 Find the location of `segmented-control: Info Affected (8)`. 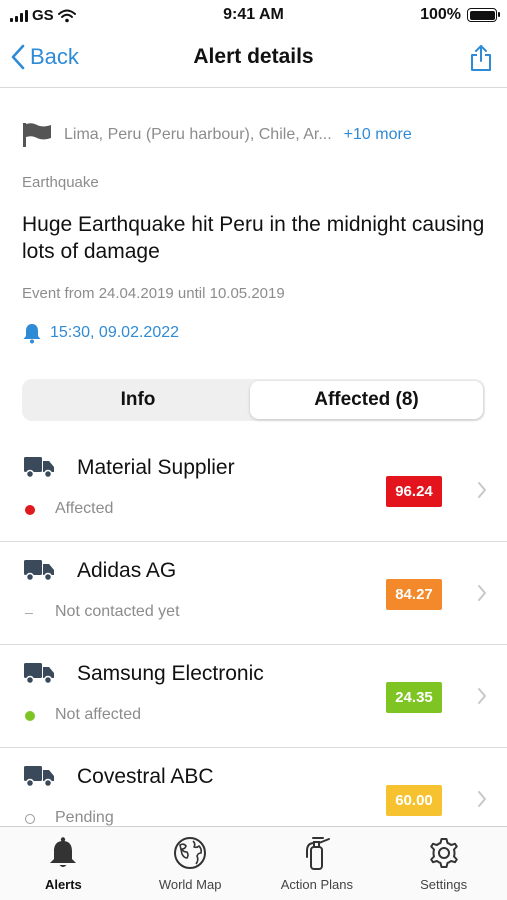

segmented-control: Info Affected (8) is located at coordinates (253, 400).